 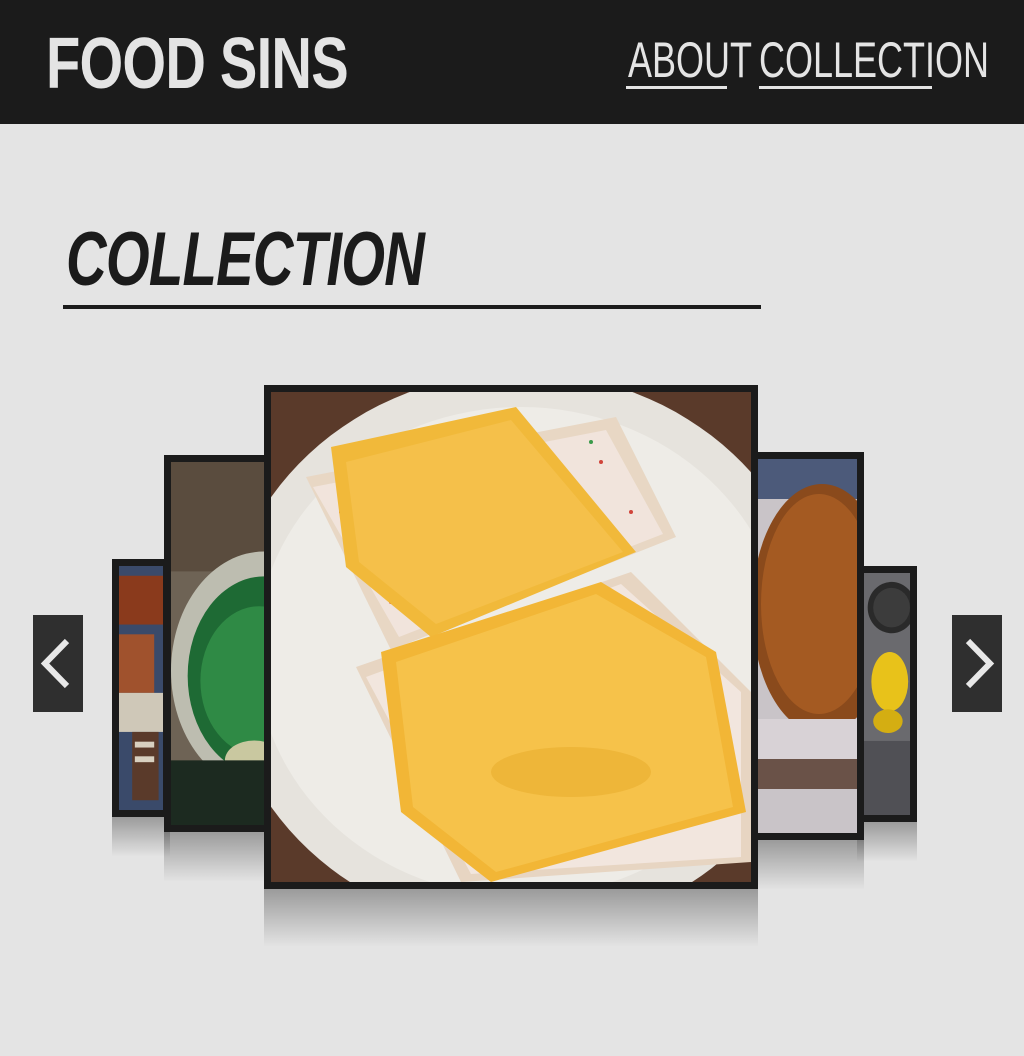 I want to click on slide-yellow-figure, so click(x=887, y=694).